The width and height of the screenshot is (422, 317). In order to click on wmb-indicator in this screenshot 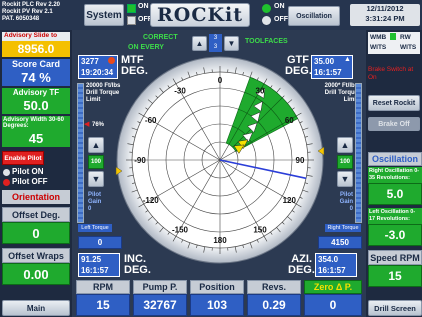, I will do `click(393, 36)`.